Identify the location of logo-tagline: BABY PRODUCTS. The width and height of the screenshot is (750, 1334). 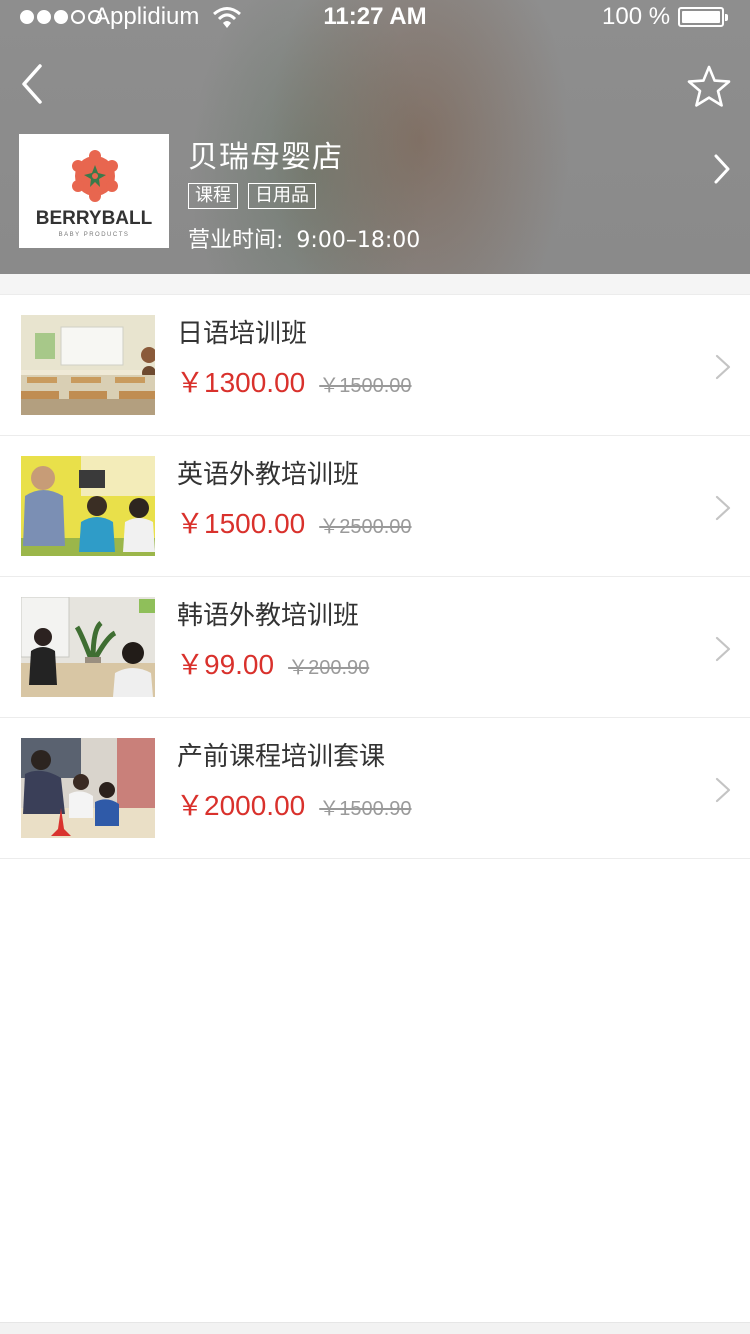
(94, 235).